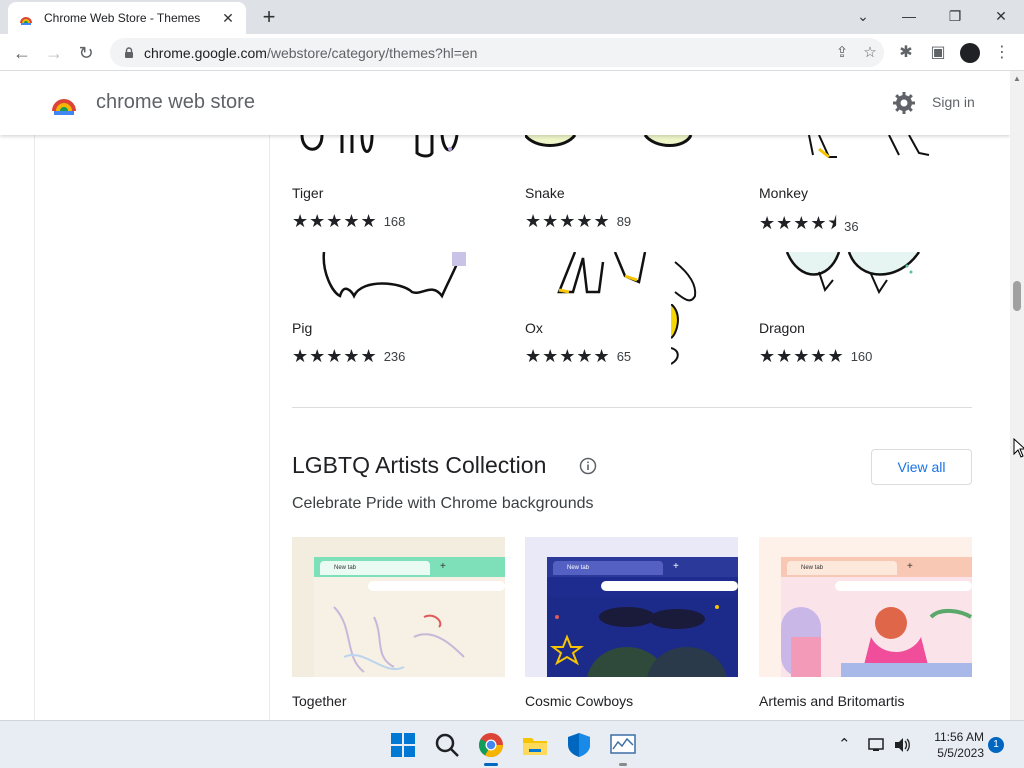 Image resolution: width=1024 pixels, height=768 pixels. Describe the element at coordinates (632, 407) in the screenshot. I see `section-divider` at that location.